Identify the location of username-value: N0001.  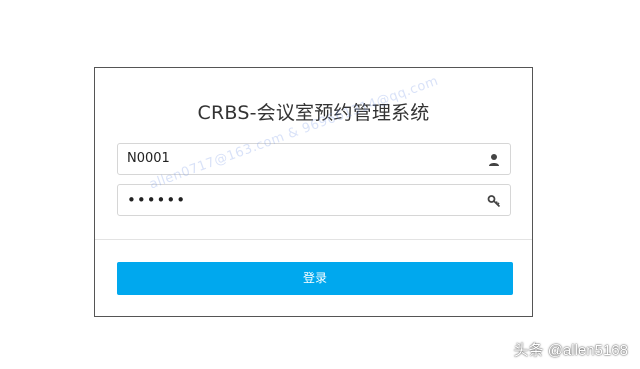
(148, 158).